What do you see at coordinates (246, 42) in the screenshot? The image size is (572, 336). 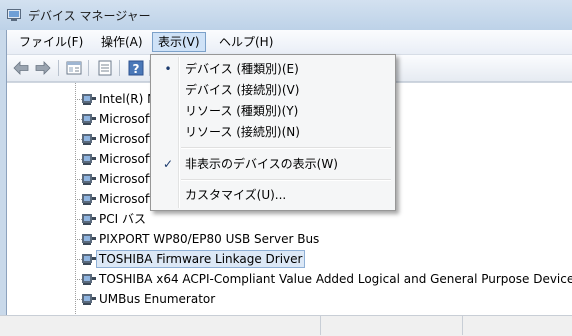 I see `menu-help: ヘルプ(H)` at bounding box center [246, 42].